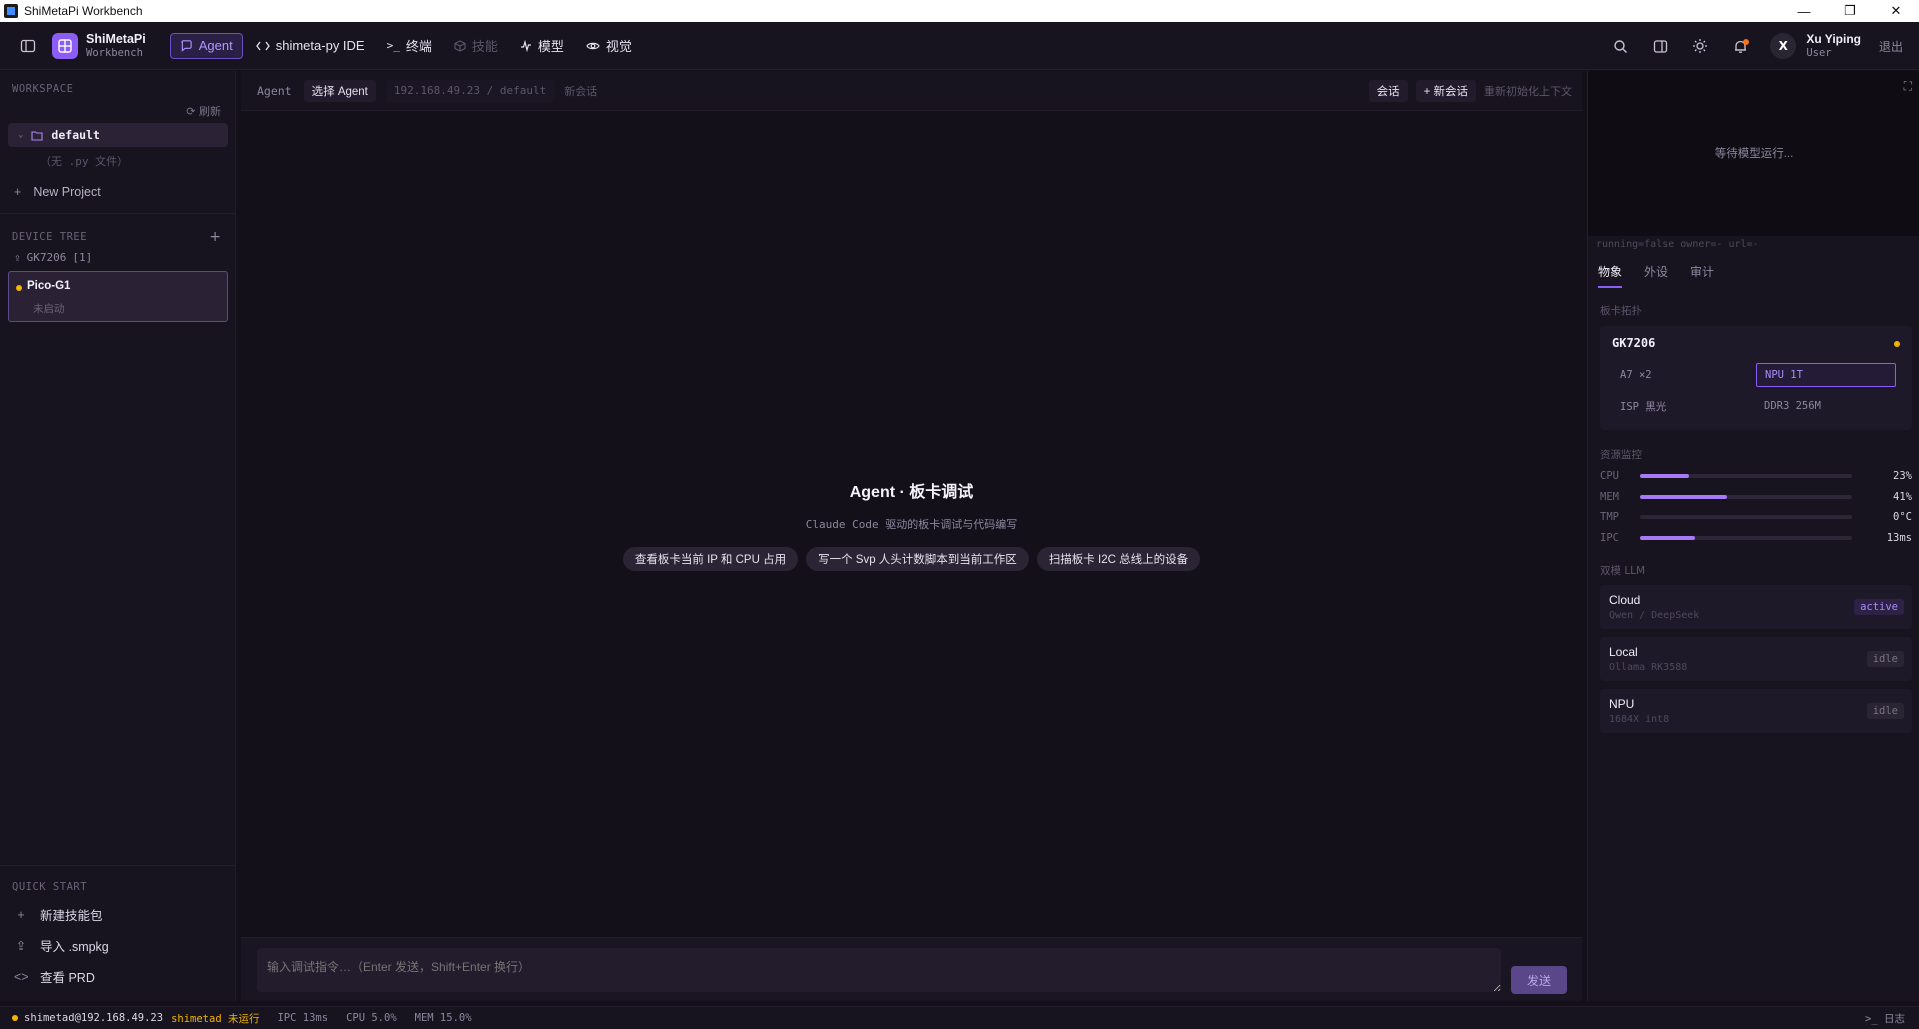 Image resolution: width=1919 pixels, height=1029 pixels. I want to click on resource-row-cpu: CPU 23%, so click(1756, 476).